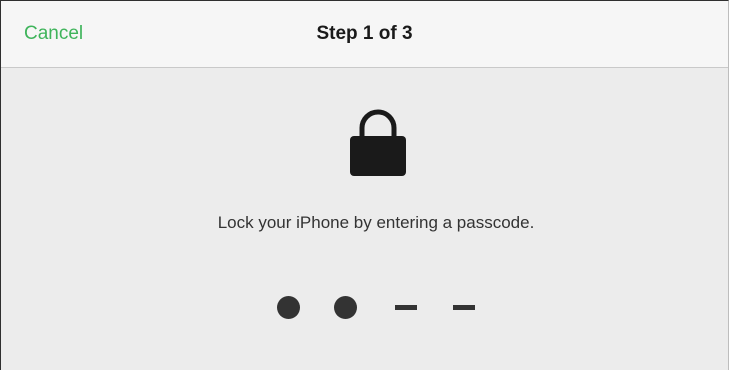  I want to click on lock-icon, so click(378, 142).